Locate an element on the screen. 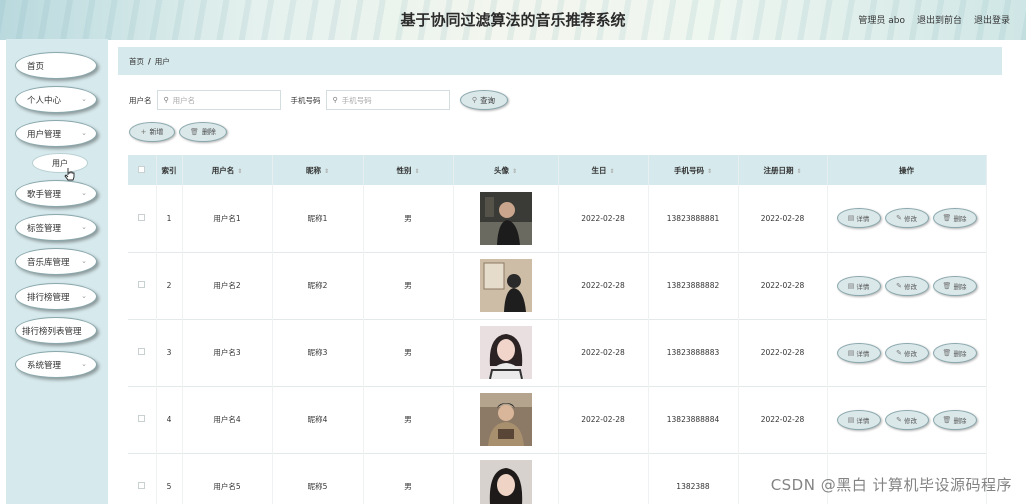 Image resolution: width=1026 pixels, height=504 pixels. sidebar-item-label: 排行榜管理 is located at coordinates (48, 297).